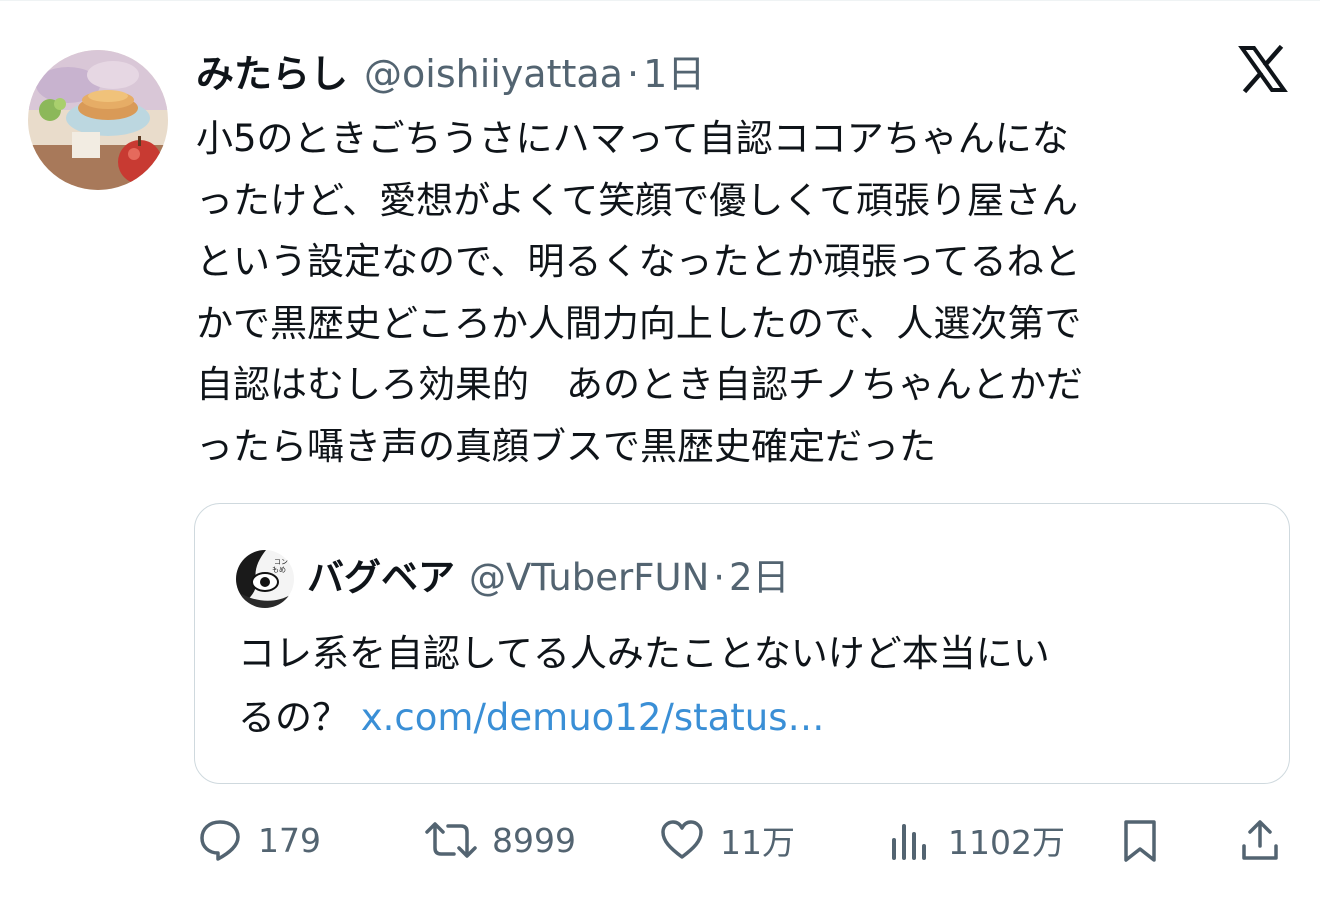  What do you see at coordinates (639, 384) in the screenshot?
I see `tweet-text-line: 自認はむしろ効果的 あのとき自認チノちゃんとかだ` at bounding box center [639, 384].